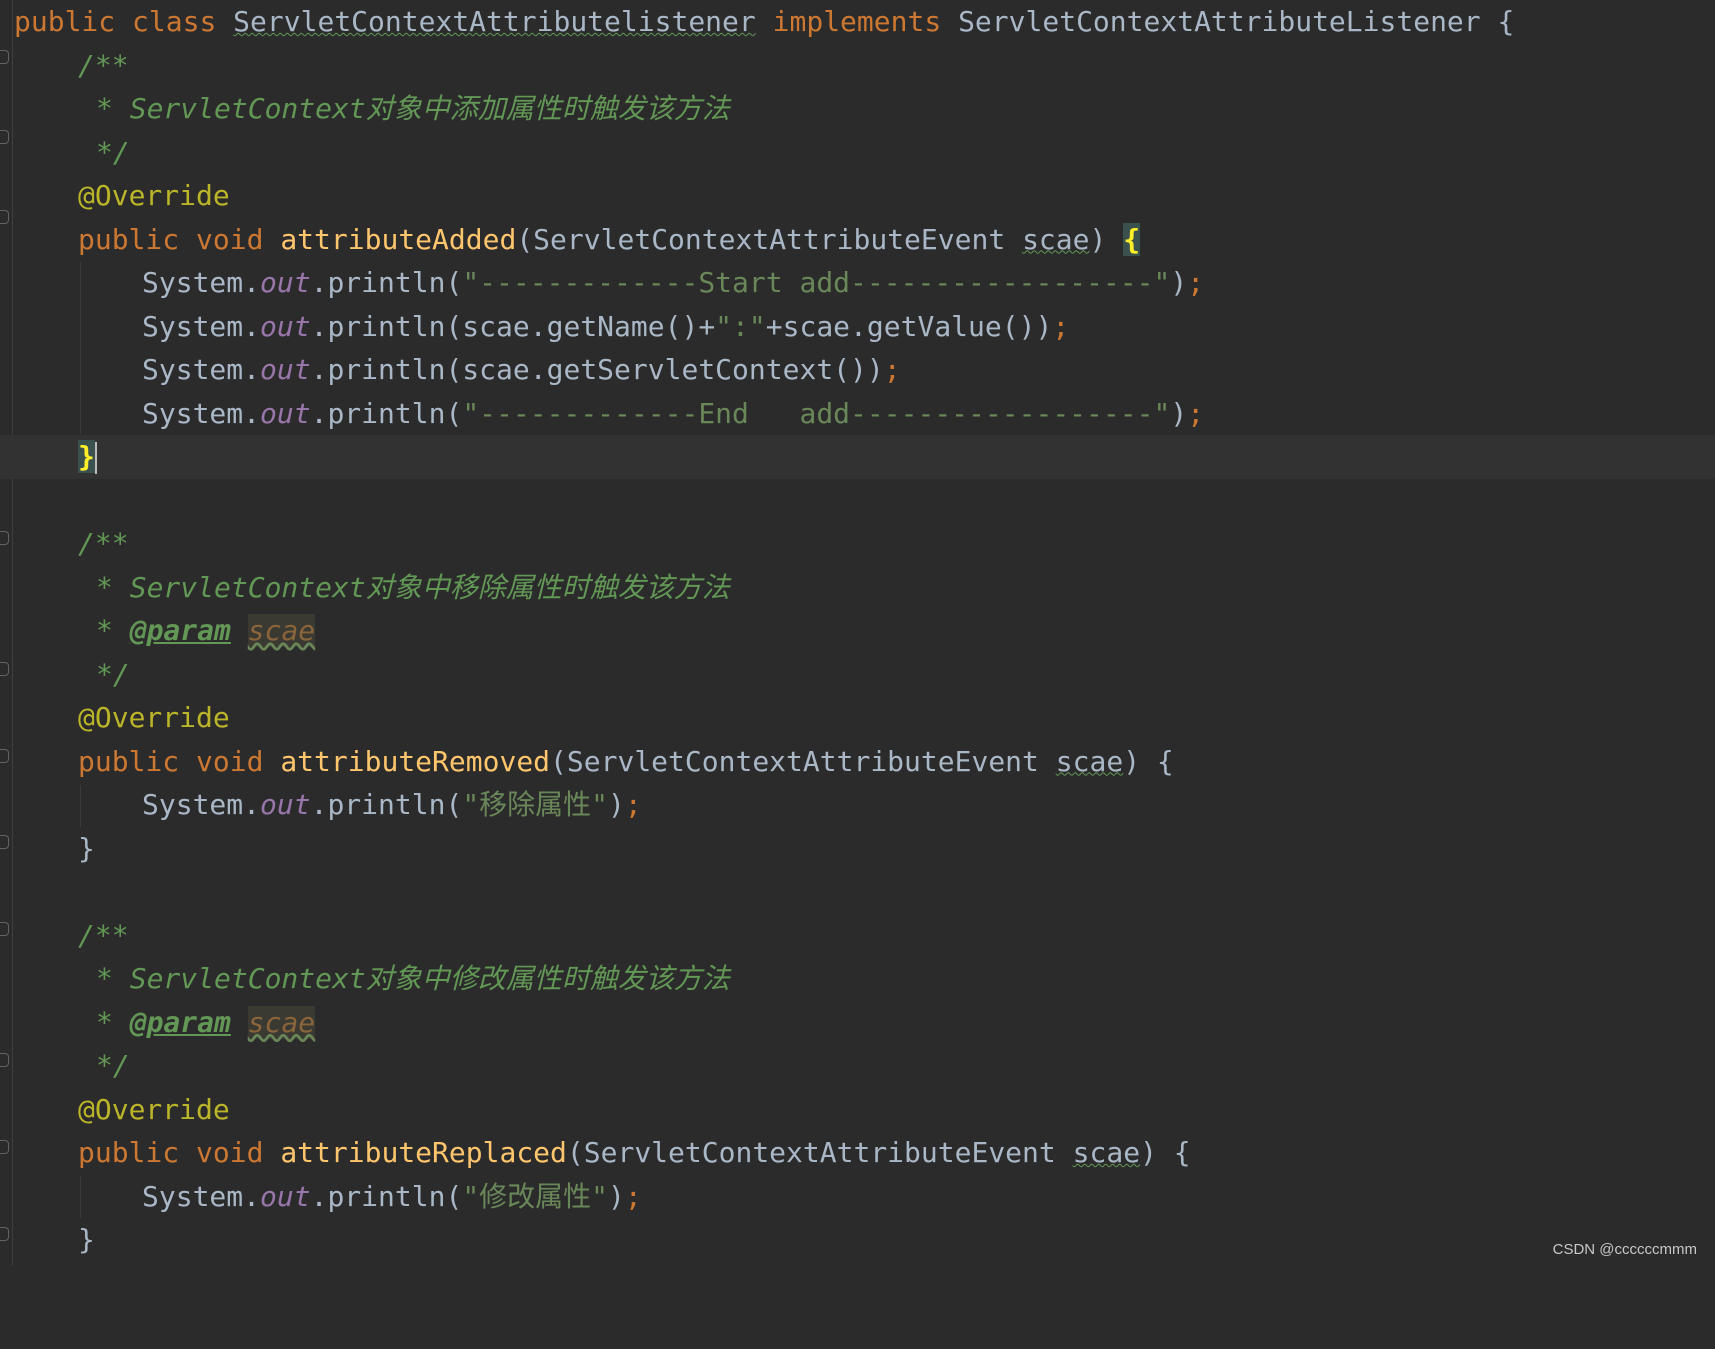 The image size is (1715, 1349). What do you see at coordinates (398, 239) in the screenshot?
I see `method-name: attributeAdded` at bounding box center [398, 239].